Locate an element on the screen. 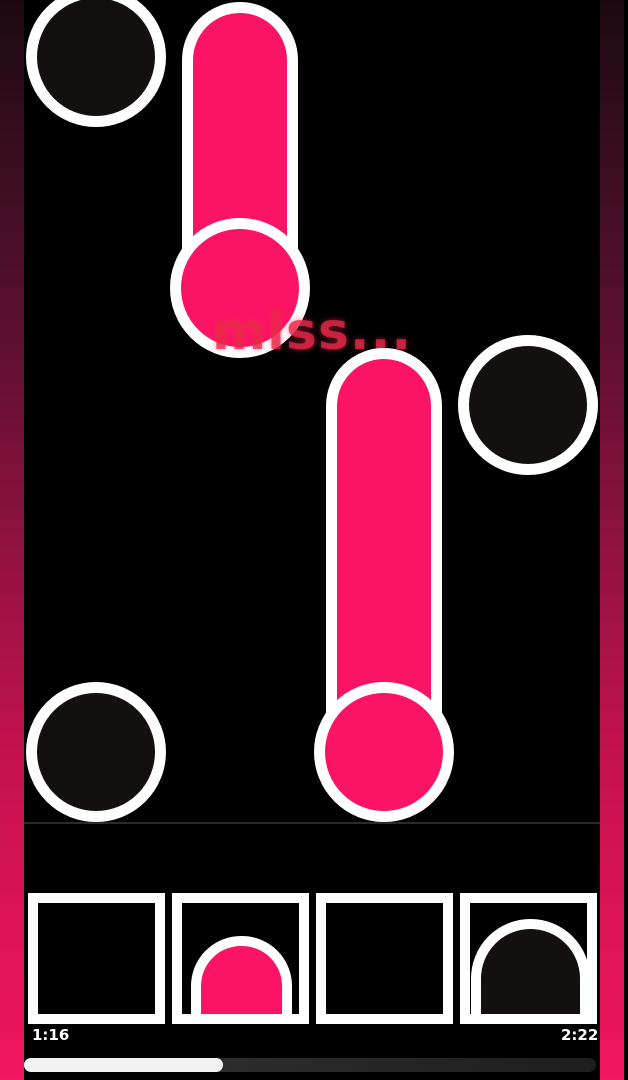 This screenshot has height=1080, width=628. key-press-indicator-dark is located at coordinates (529, 966).